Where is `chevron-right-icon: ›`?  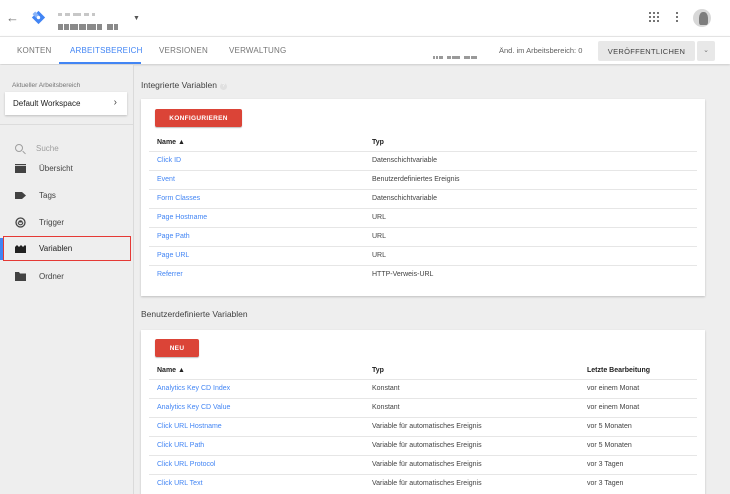
chevron-right-icon: › is located at coordinates (115, 102).